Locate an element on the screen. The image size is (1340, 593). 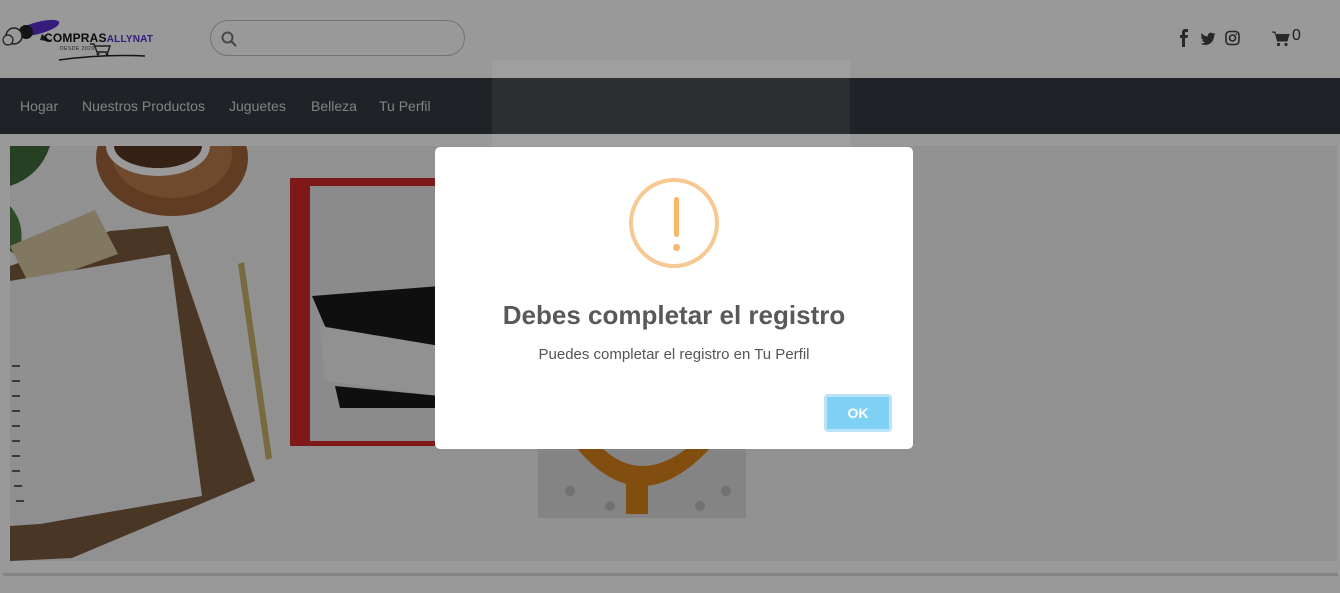
warning-icon-dot is located at coordinates (676, 247).